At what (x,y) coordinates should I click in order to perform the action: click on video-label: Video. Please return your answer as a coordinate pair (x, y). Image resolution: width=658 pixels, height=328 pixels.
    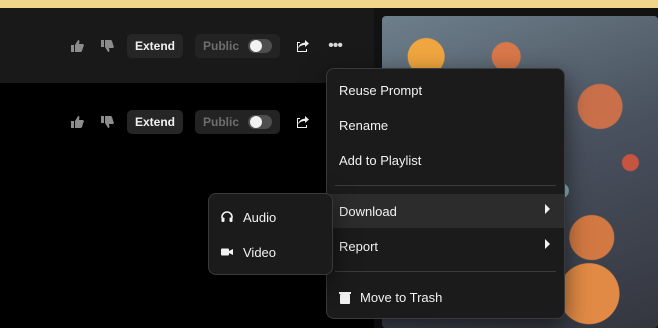
    Looking at the image, I should click on (260, 252).